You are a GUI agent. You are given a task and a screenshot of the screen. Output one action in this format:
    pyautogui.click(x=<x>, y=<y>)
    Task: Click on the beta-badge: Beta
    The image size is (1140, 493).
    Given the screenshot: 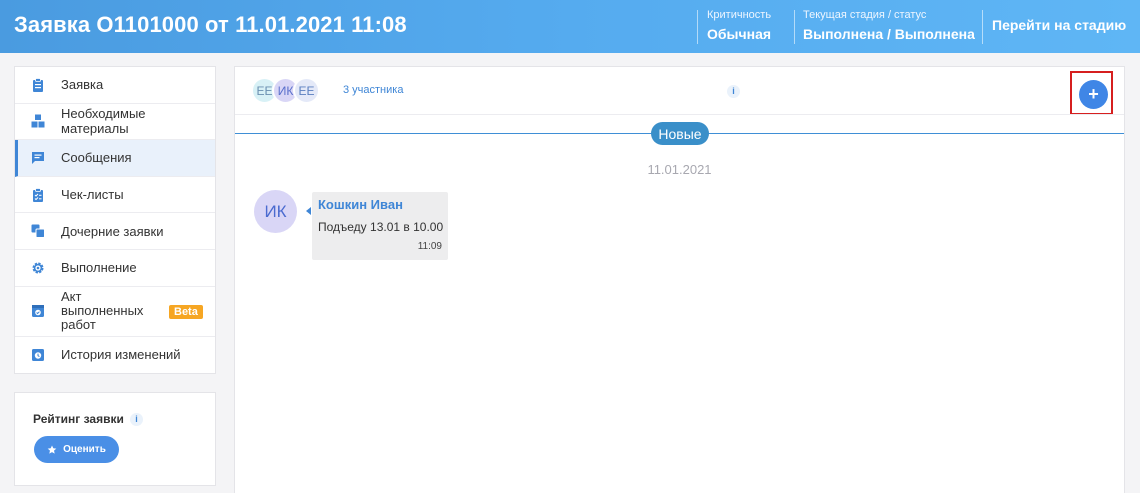 What is the action you would take?
    pyautogui.click(x=186, y=311)
    